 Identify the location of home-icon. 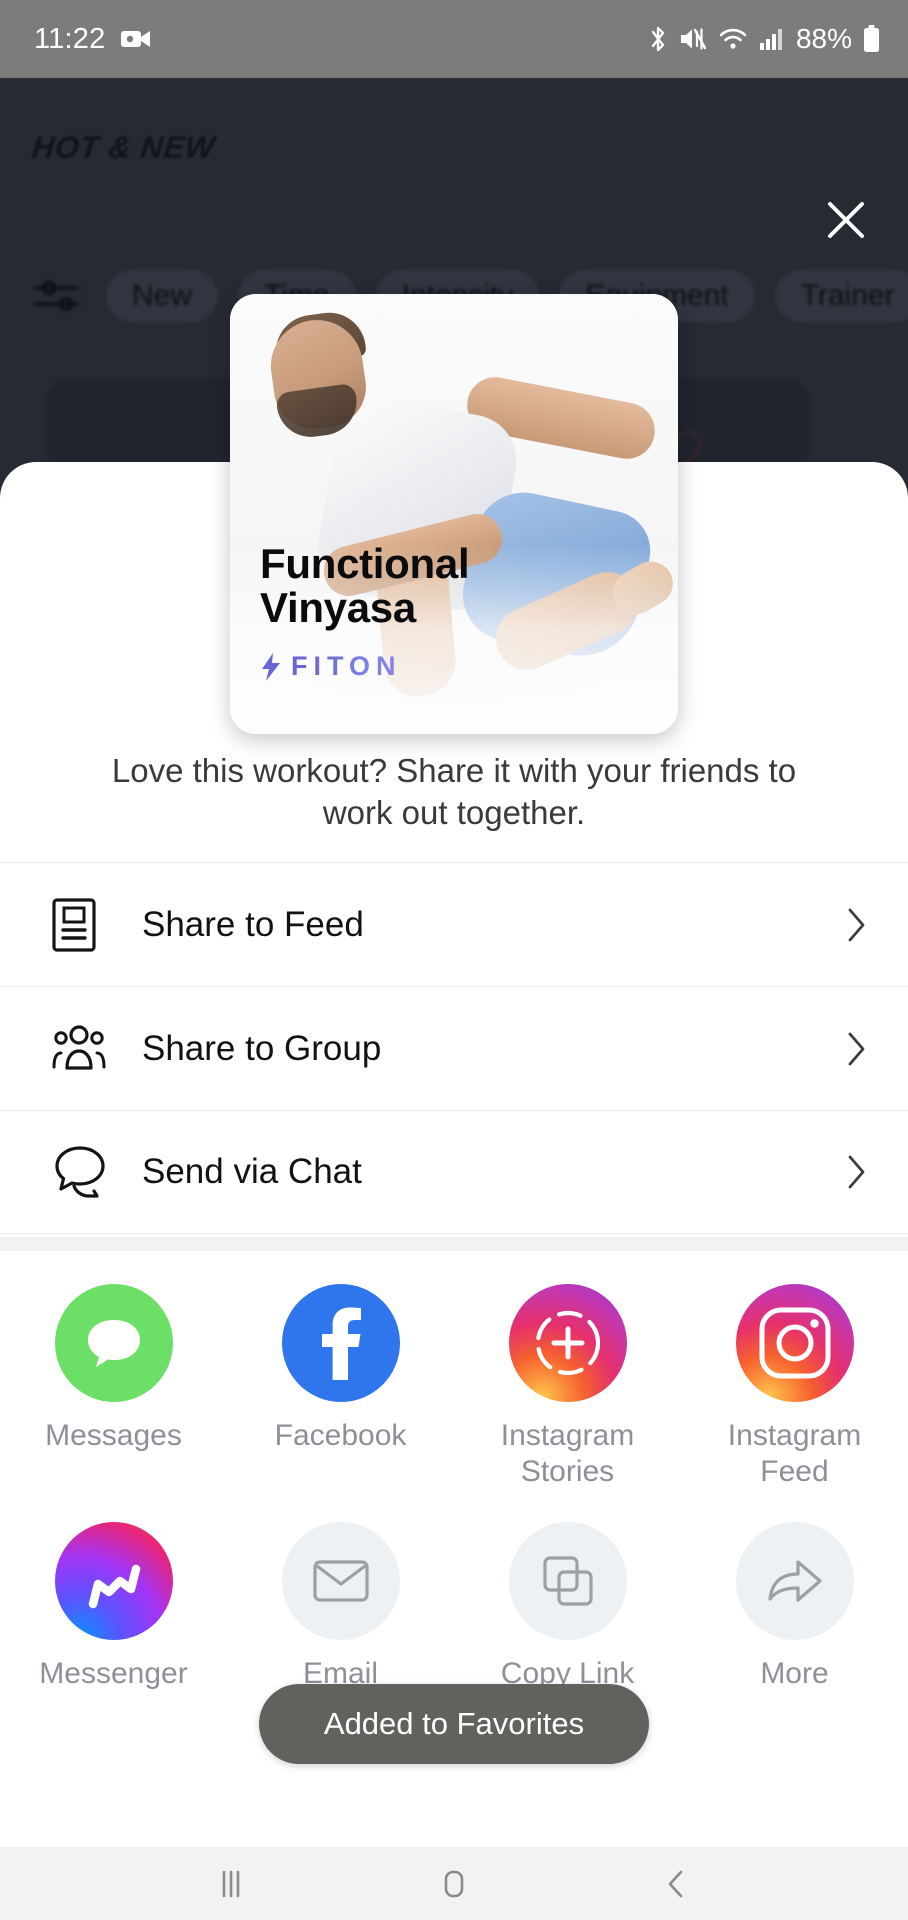
(454, 1883).